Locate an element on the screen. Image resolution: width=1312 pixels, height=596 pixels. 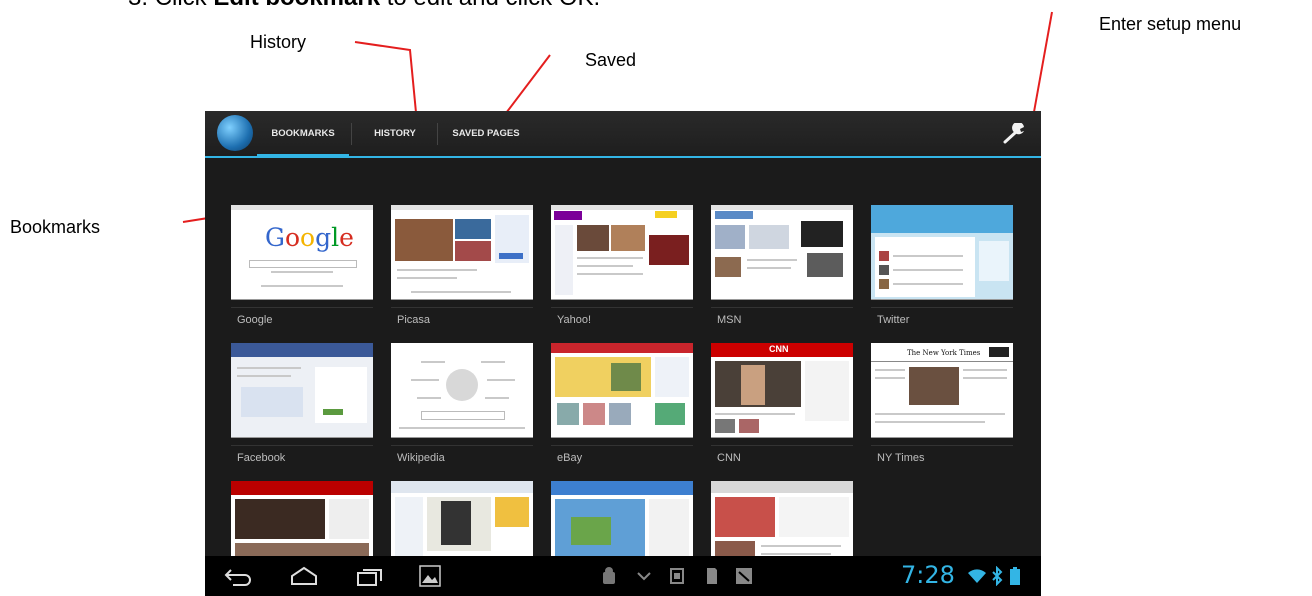
step-number: 3. is located at coordinates (138, 5).